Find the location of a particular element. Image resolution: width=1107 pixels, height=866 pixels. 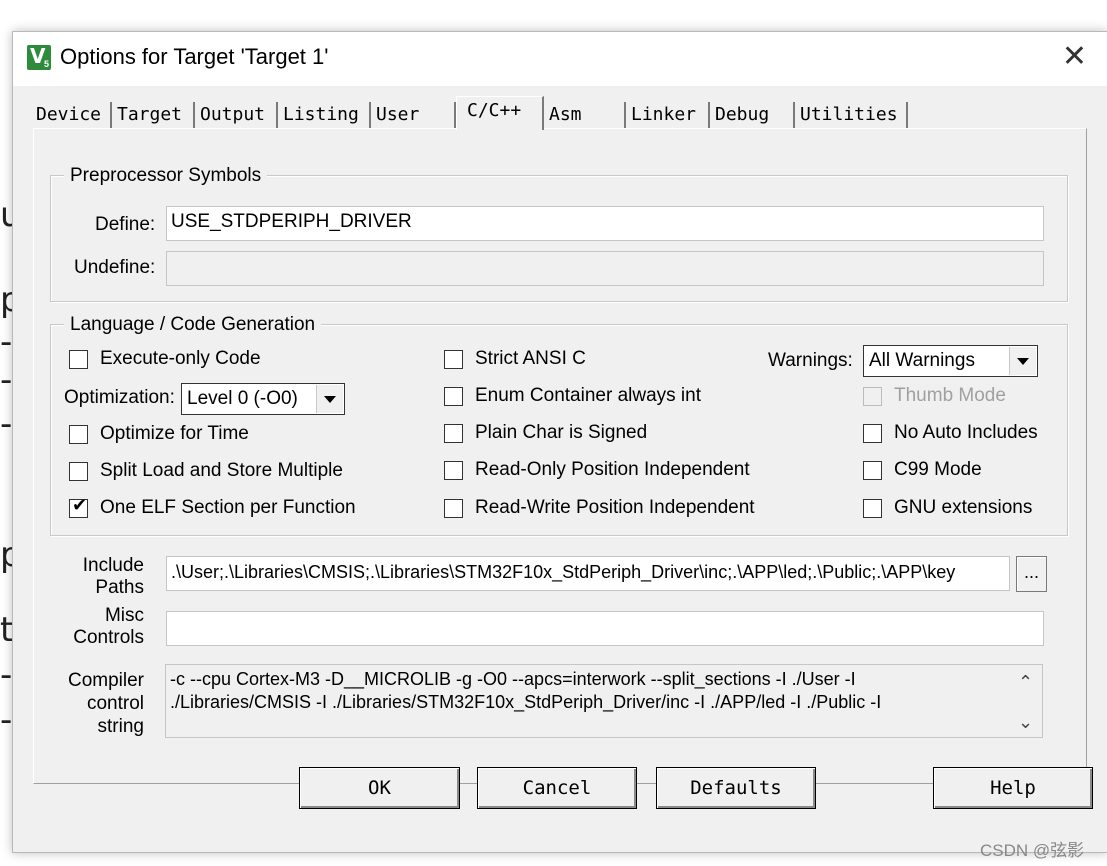

rw-position-checkbox is located at coordinates (453, 508).